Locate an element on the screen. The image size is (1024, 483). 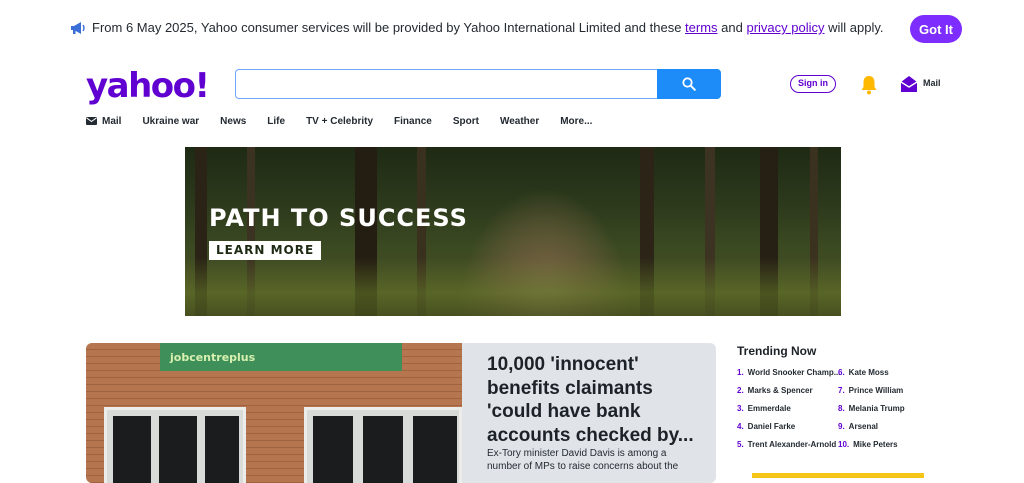
trending-label: Marks & Spencer is located at coordinates (780, 390).